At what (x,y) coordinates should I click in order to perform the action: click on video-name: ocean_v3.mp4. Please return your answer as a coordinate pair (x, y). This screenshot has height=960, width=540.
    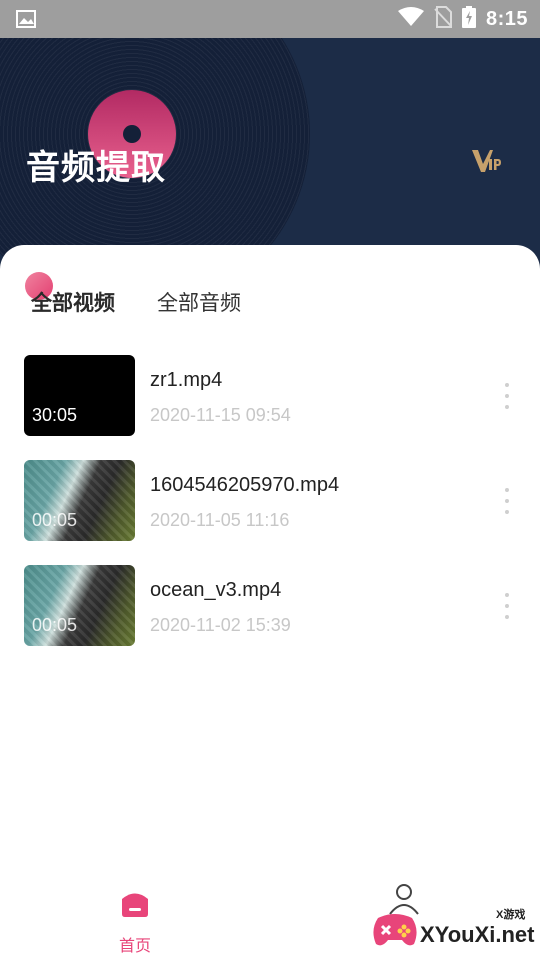
    Looking at the image, I should click on (216, 590).